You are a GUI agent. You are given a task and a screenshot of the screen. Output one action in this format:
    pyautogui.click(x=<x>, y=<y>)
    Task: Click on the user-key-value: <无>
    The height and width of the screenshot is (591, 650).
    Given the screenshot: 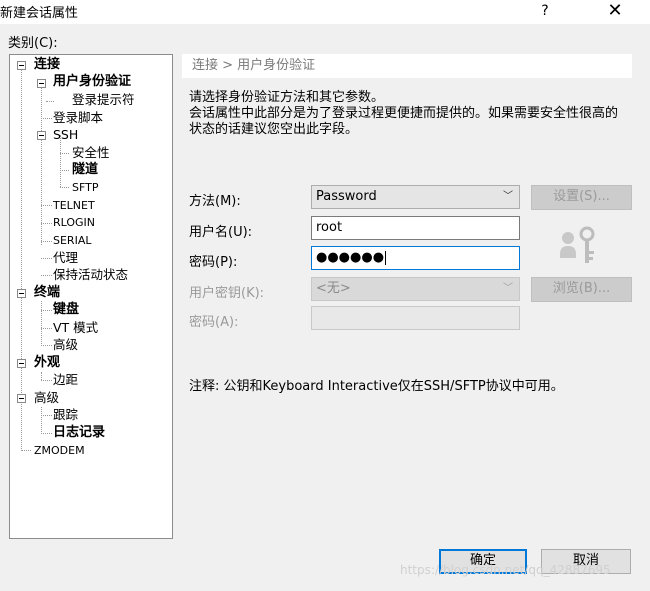 What is the action you would take?
    pyautogui.click(x=333, y=288)
    